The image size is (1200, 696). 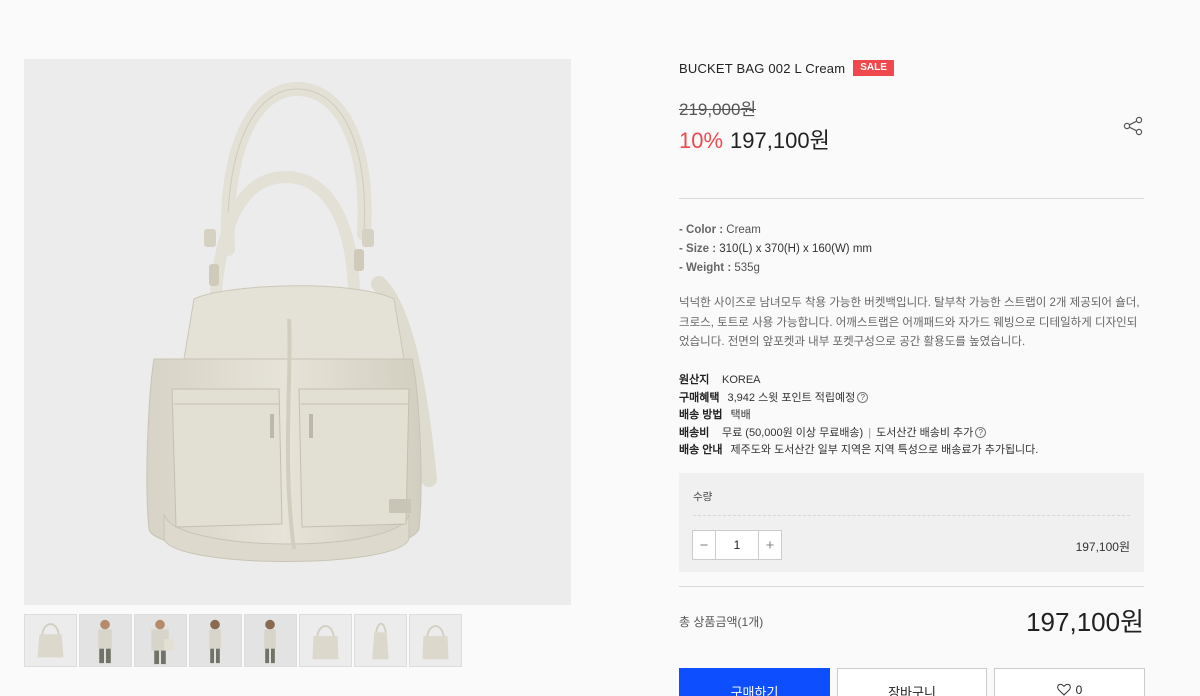 What do you see at coordinates (701, 140) in the screenshot?
I see `discount-rate: 10%` at bounding box center [701, 140].